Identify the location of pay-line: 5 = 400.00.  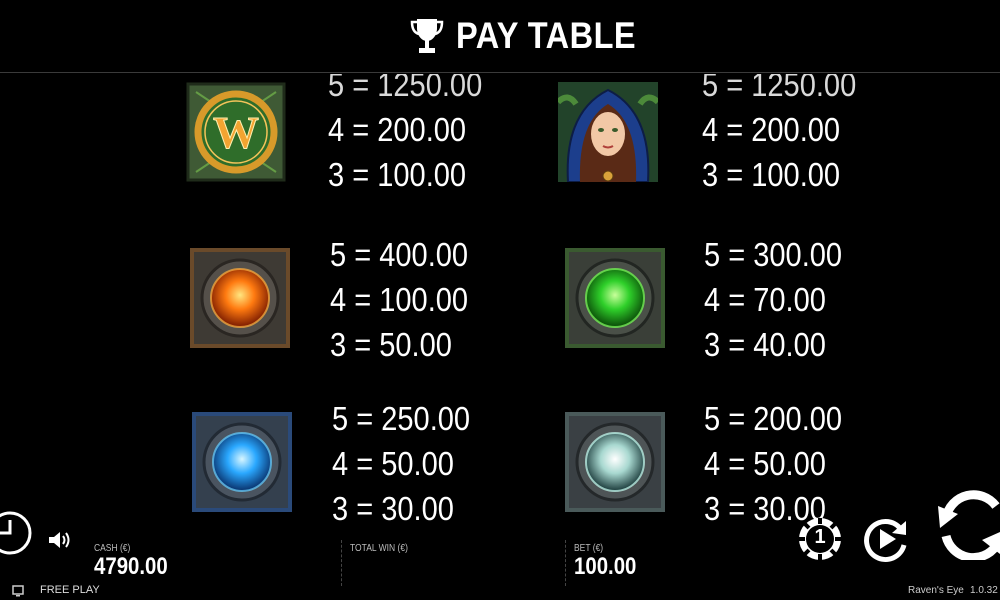
(399, 254).